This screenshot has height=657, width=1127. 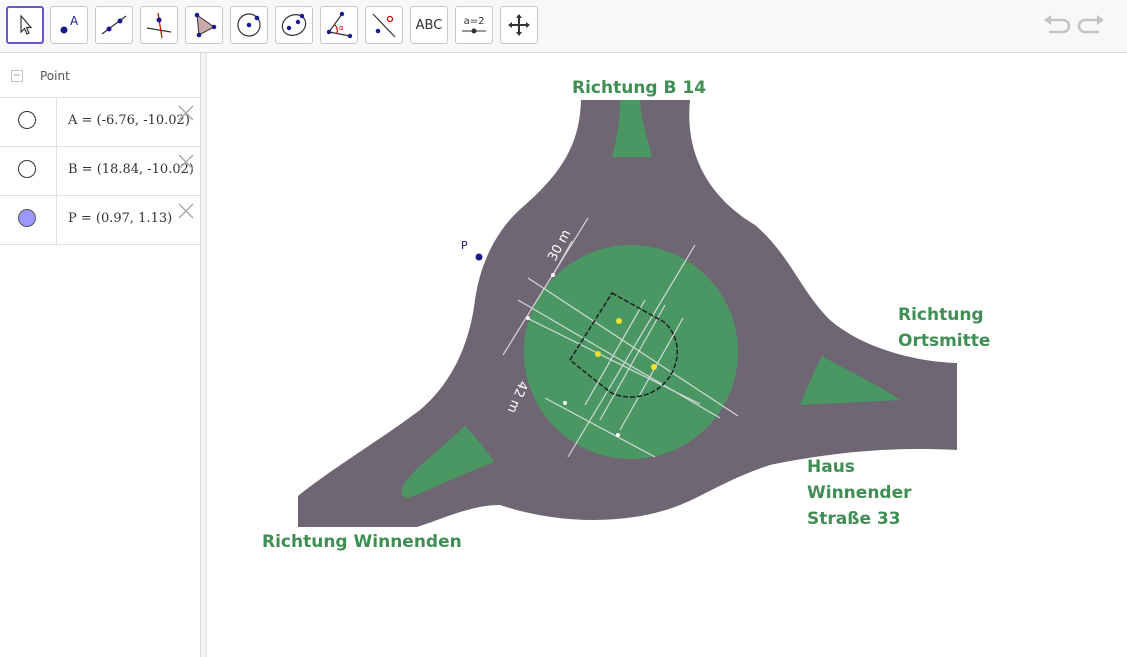 I want to click on ellipse-tool-icon, so click(x=294, y=24).